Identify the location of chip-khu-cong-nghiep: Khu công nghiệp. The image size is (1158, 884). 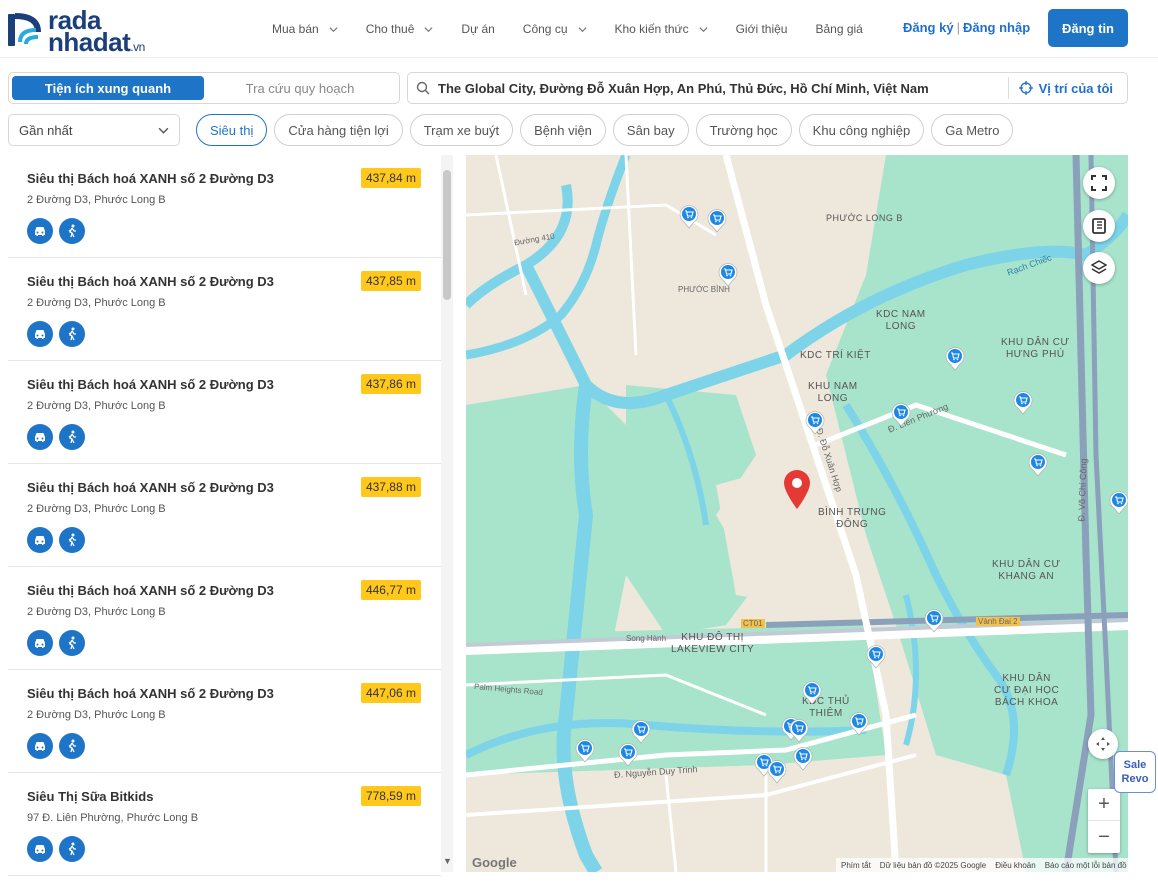
(861, 130).